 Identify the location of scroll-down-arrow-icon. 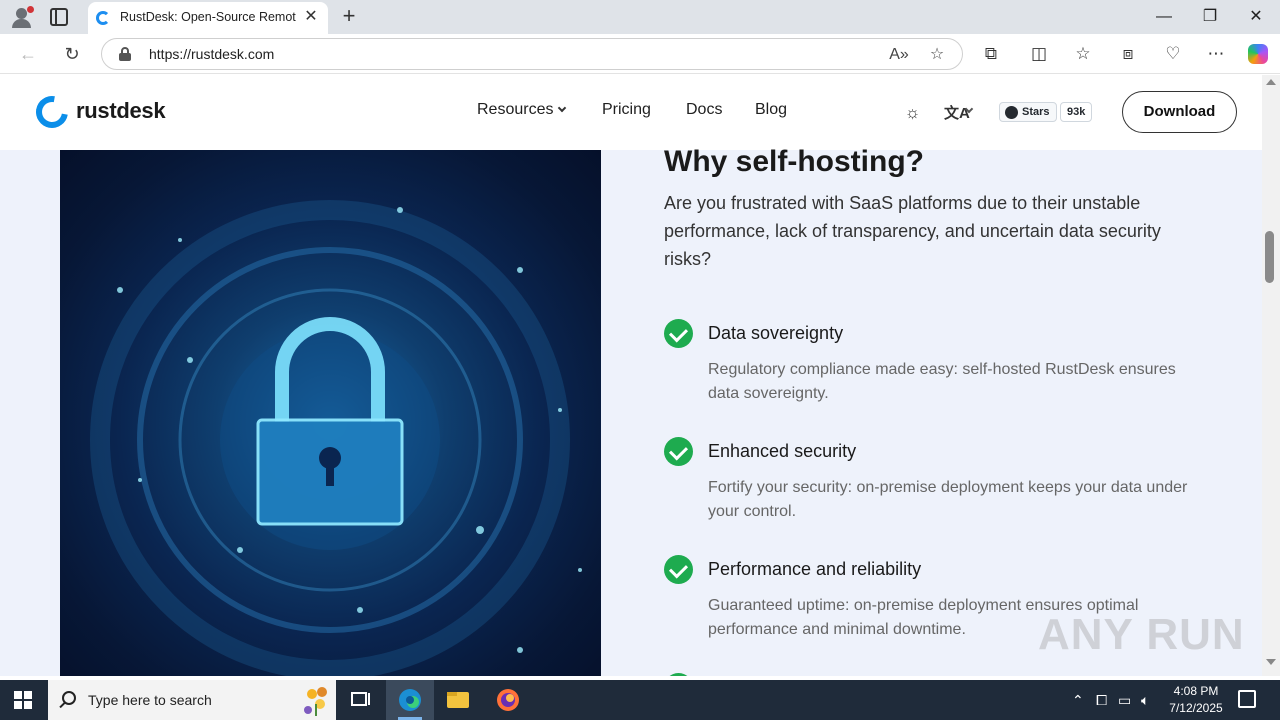
(1271, 662).